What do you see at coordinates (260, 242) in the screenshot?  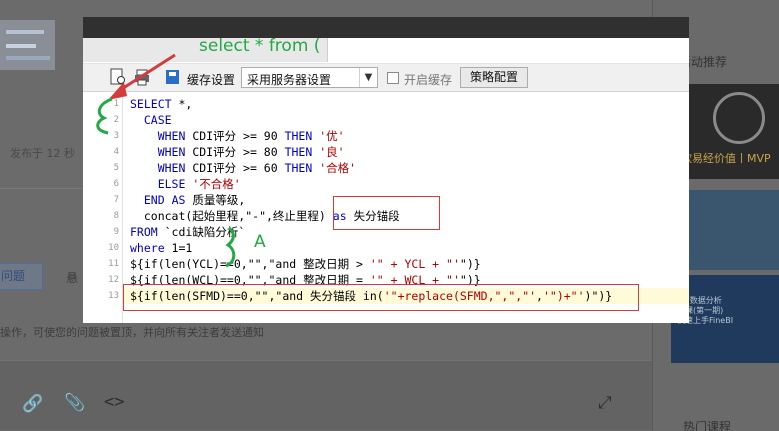 I see `annotation-a-label: A` at bounding box center [260, 242].